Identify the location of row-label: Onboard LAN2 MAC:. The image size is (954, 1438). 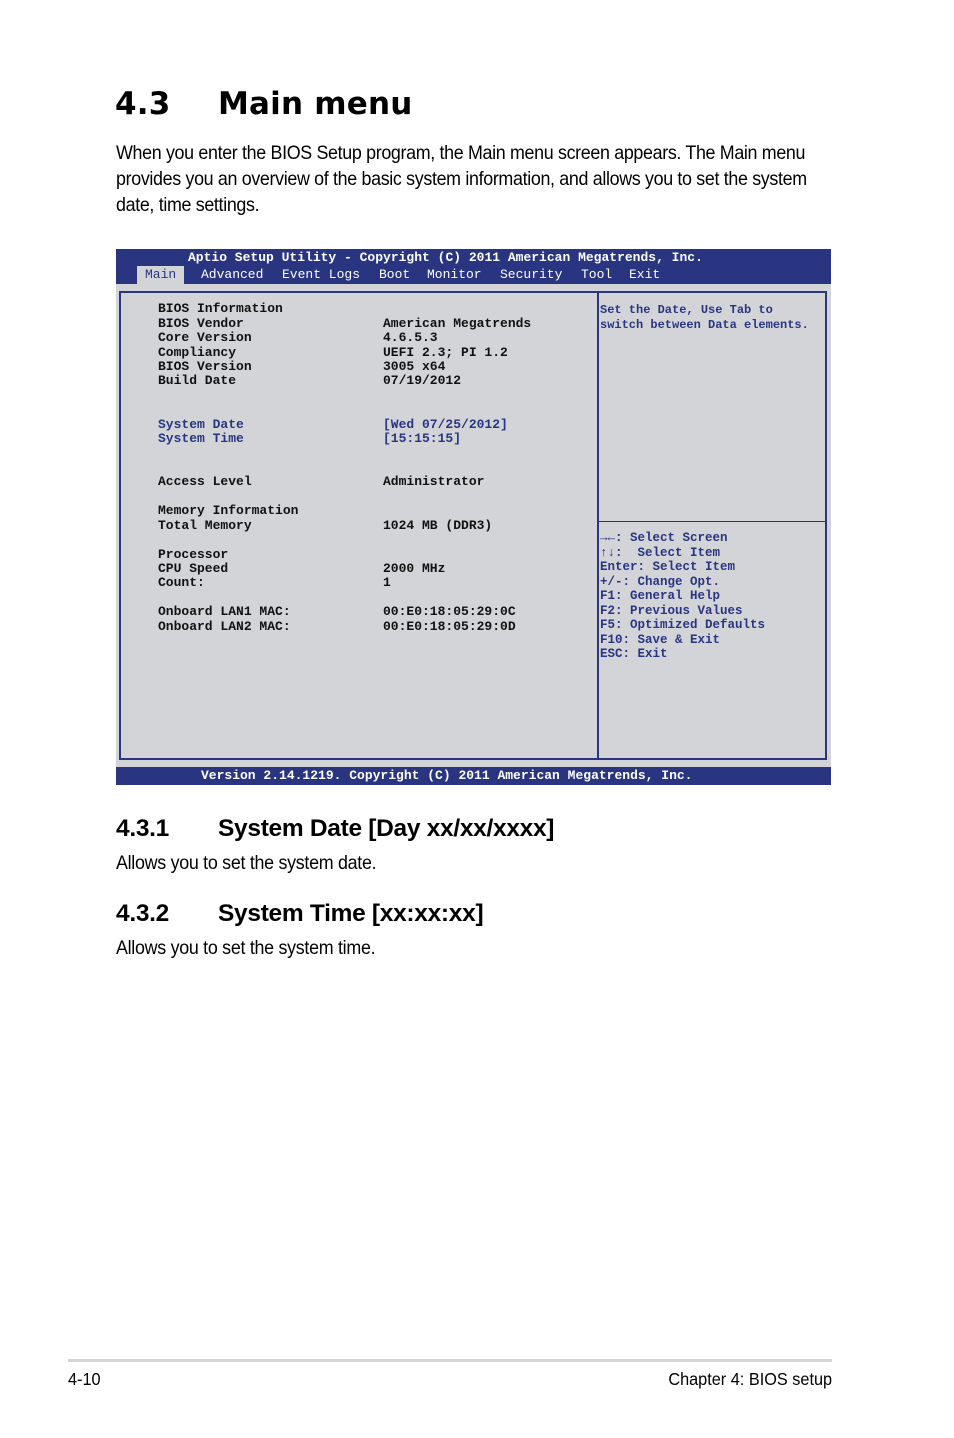
(224, 626).